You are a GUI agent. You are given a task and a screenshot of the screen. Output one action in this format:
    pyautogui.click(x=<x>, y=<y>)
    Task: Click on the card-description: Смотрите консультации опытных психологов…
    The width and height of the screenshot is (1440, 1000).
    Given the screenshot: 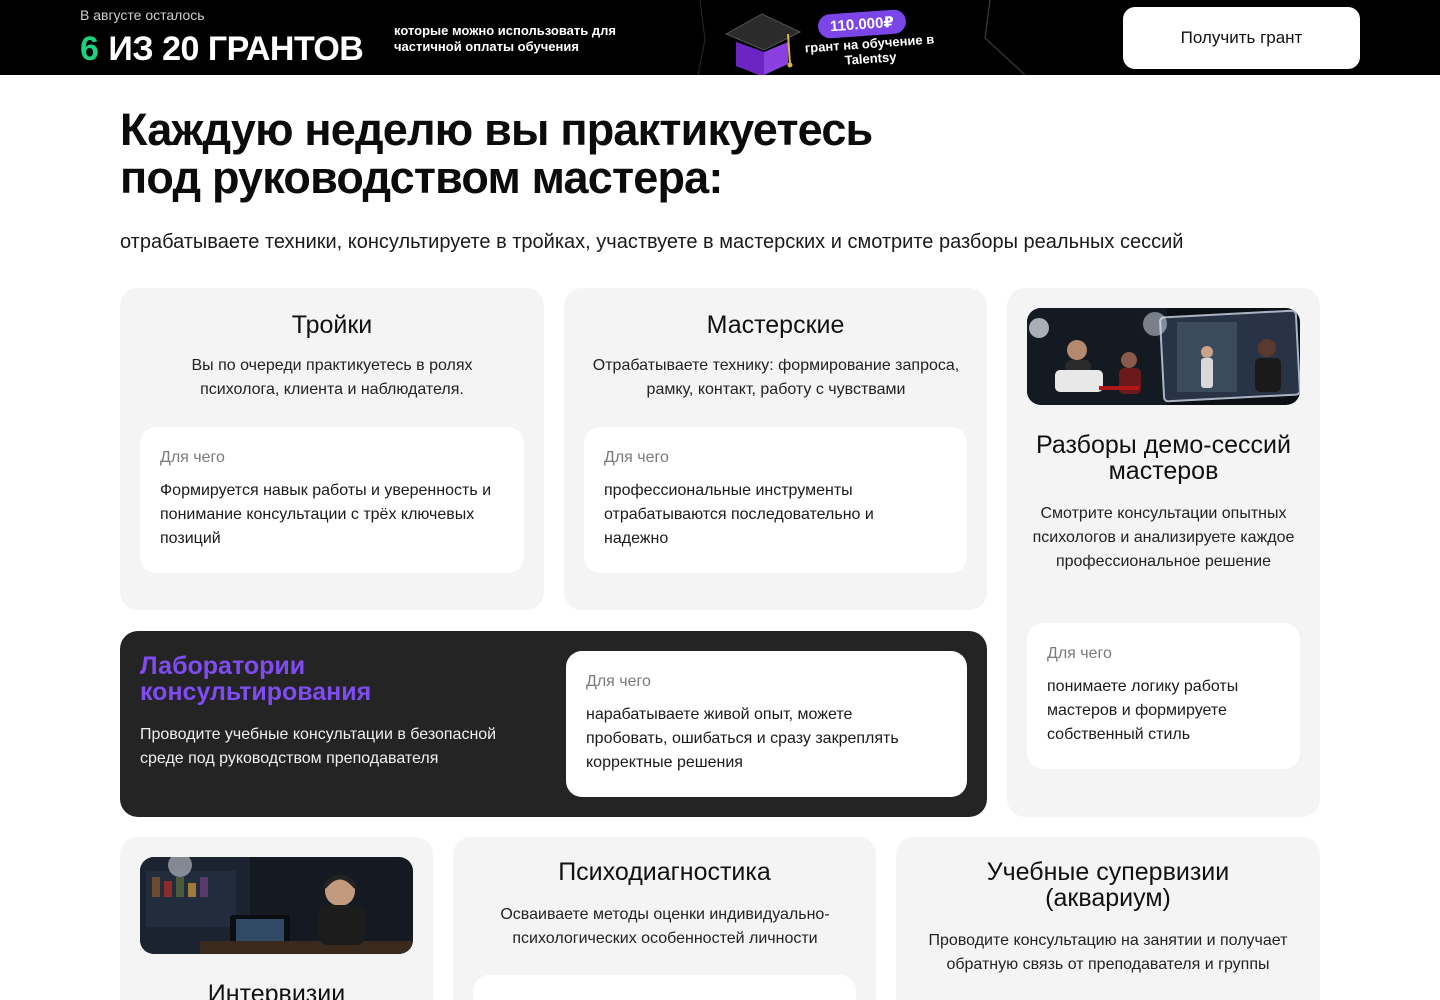 What is the action you would take?
    pyautogui.click(x=1163, y=537)
    